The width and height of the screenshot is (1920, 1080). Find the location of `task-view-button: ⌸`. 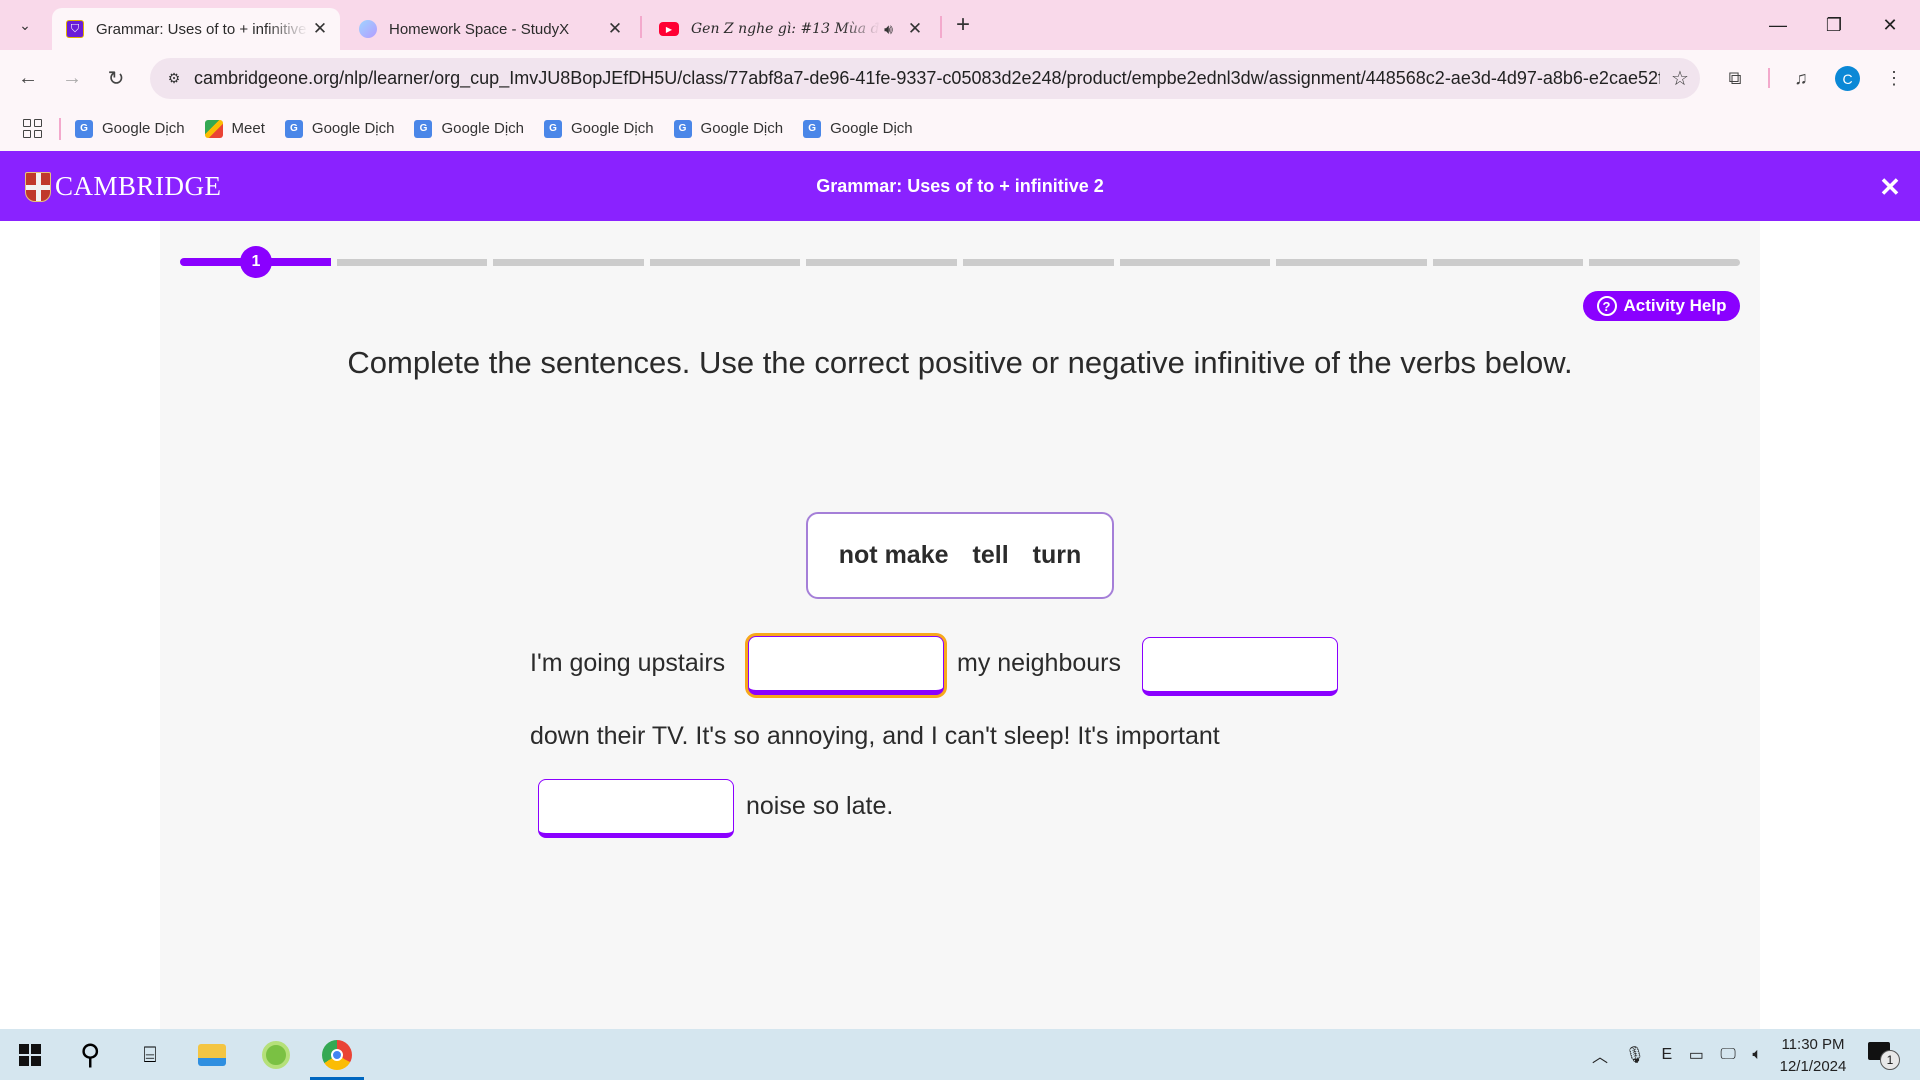

task-view-button: ⌸ is located at coordinates (150, 1054).